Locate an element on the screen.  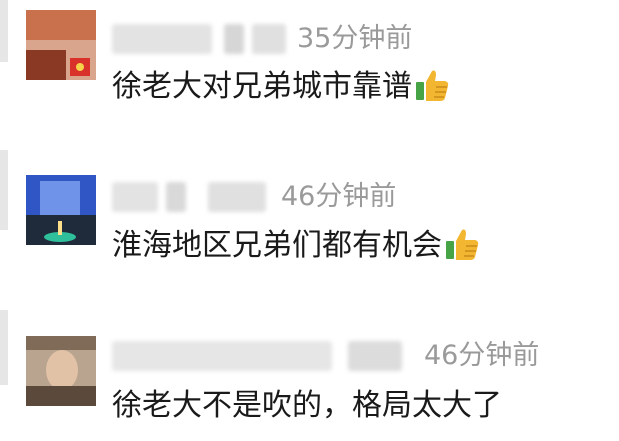
comment-text: 徐老大对兄弟城市靠谱 is located at coordinates (281, 89).